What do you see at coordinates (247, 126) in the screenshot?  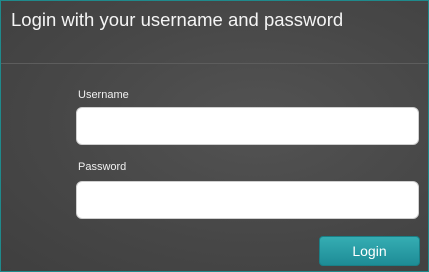 I see `username-input` at bounding box center [247, 126].